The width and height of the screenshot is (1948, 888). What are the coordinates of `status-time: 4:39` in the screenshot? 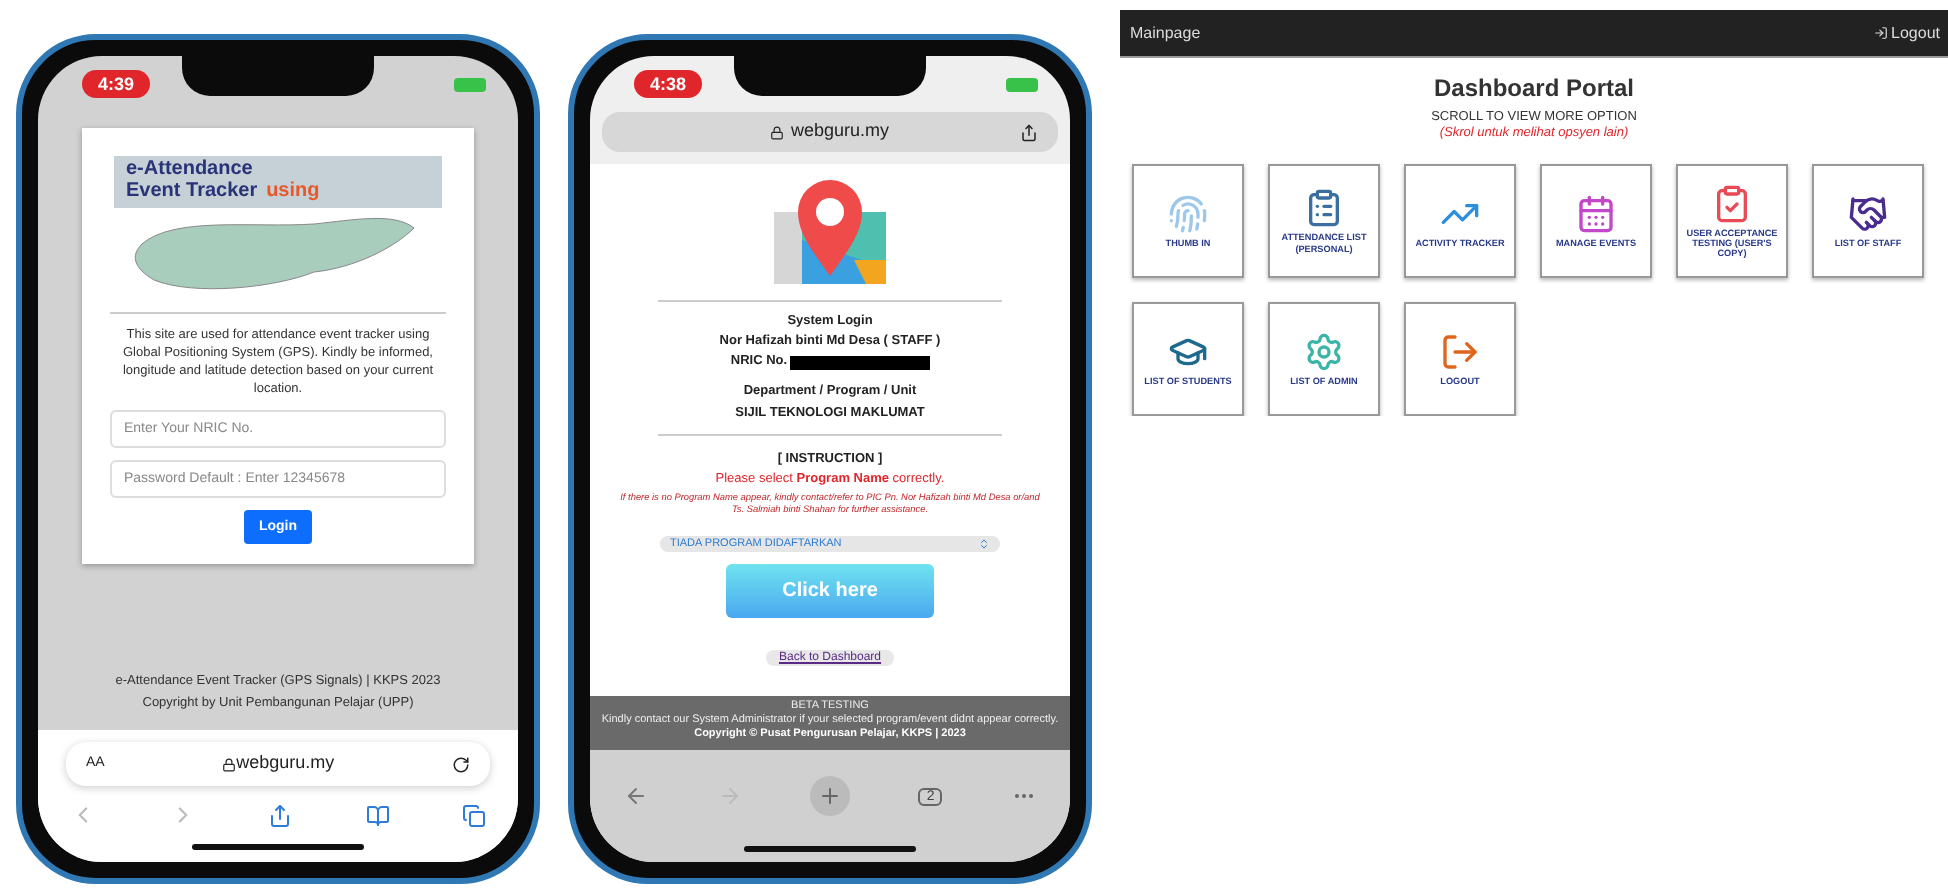 It's located at (116, 84).